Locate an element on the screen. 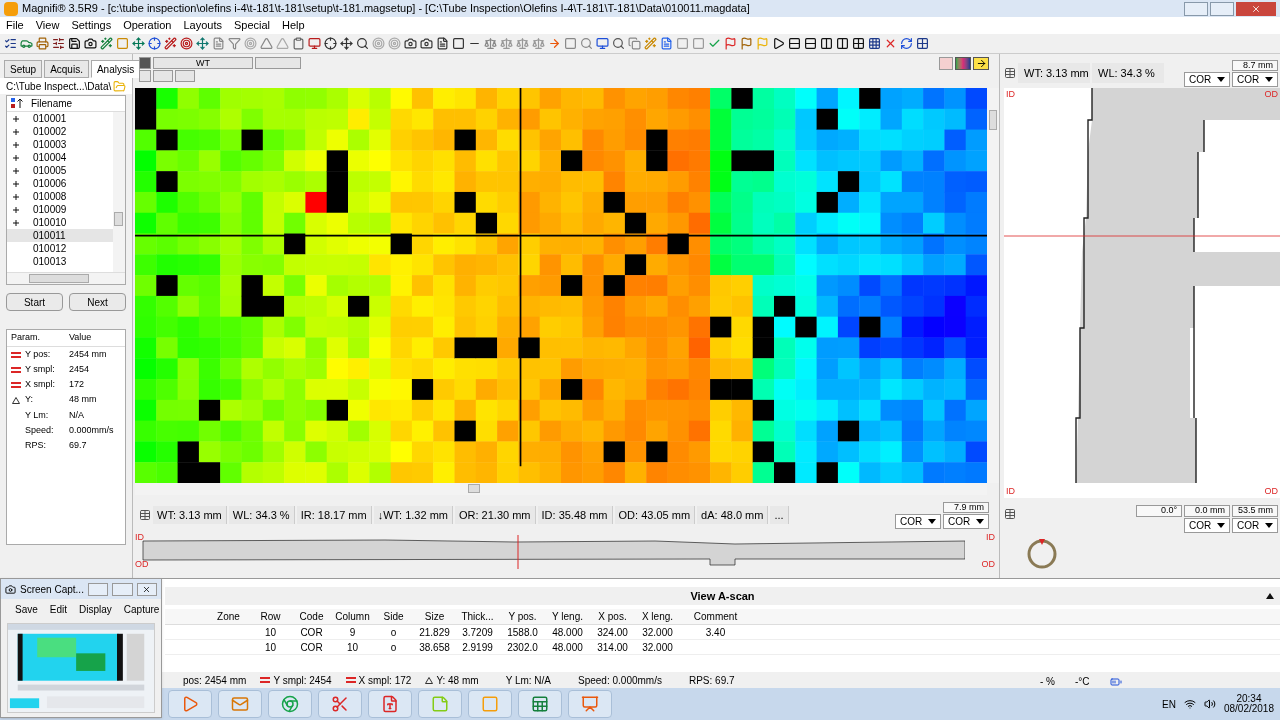 The width and height of the screenshot is (1280, 720). restore-button is located at coordinates (1222, 8).